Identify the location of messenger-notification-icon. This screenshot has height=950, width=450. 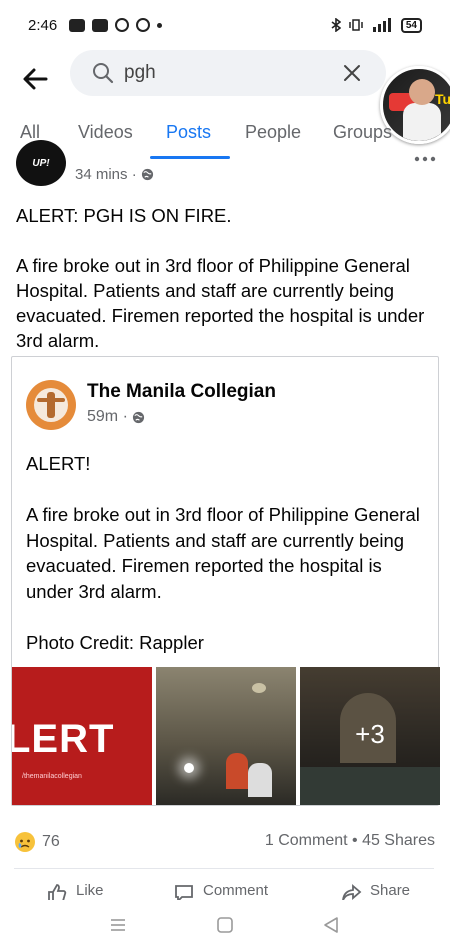
(143, 25).